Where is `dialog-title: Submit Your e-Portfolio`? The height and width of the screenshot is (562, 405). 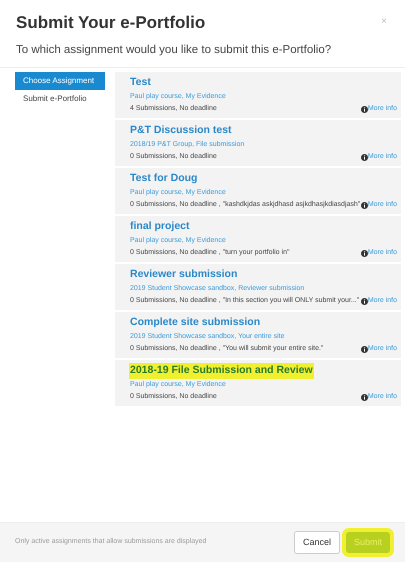
dialog-title: Submit Your e-Portfolio is located at coordinates (111, 23).